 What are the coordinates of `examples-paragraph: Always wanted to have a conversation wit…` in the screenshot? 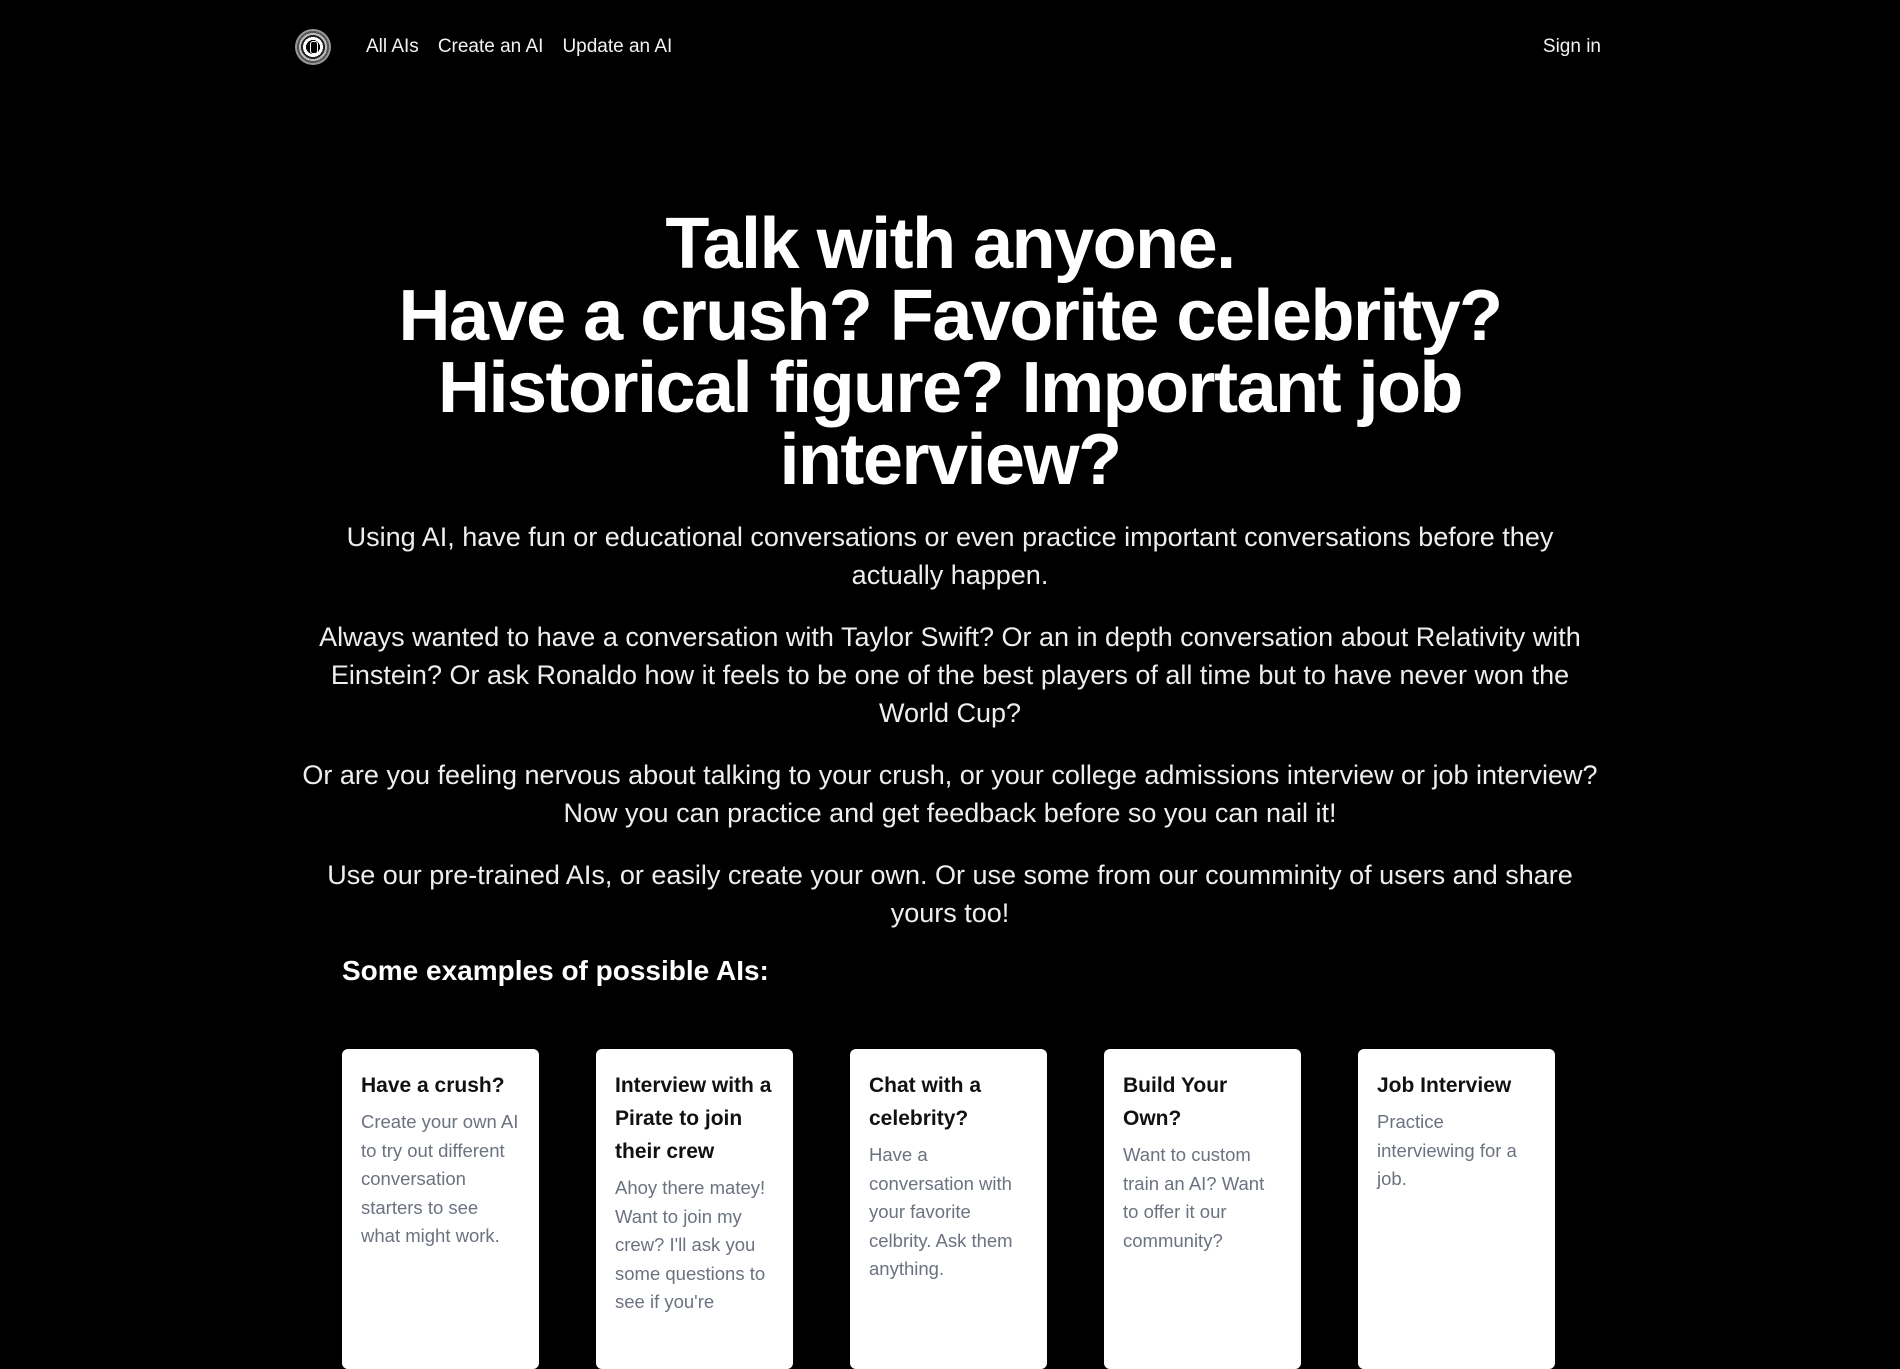 It's located at (950, 675).